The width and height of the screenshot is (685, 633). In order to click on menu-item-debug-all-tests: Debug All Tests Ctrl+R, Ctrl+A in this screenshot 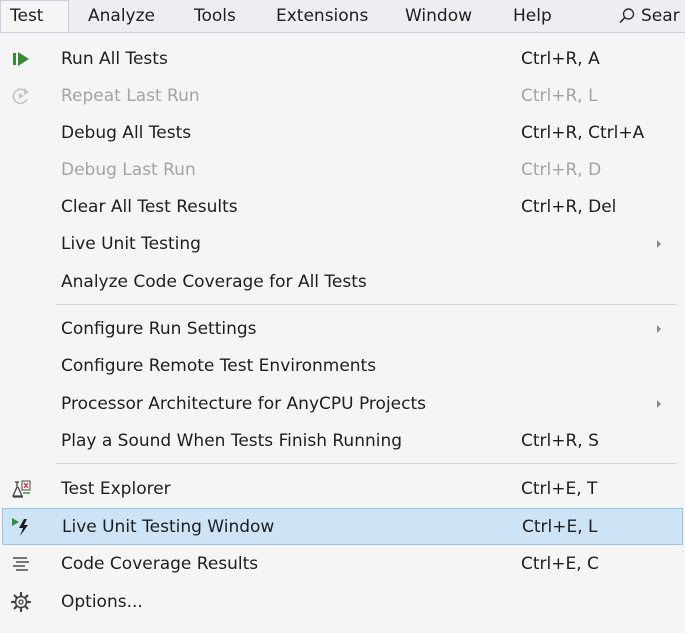, I will do `click(342, 133)`.